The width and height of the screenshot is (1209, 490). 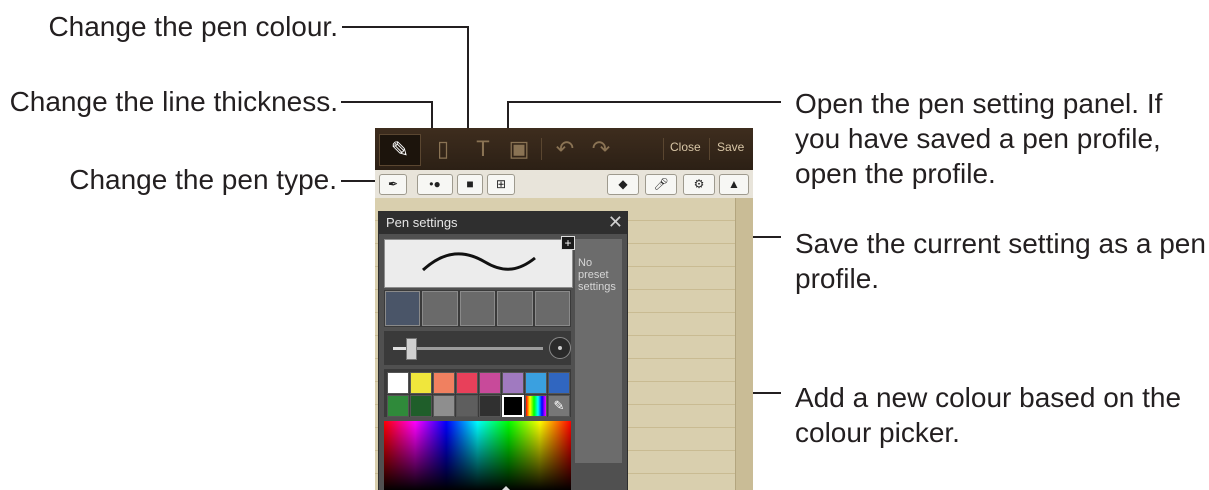 I want to click on redo-icon: ↷, so click(x=601, y=148).